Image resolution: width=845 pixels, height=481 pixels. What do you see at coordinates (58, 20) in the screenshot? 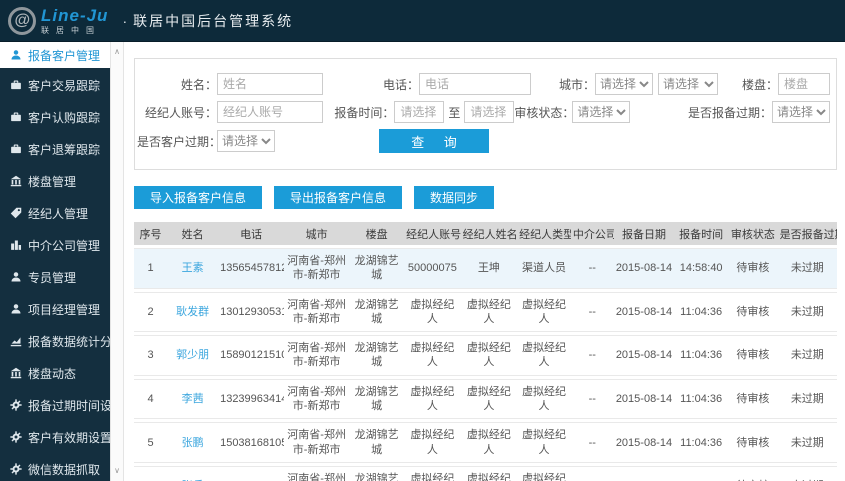
I see `brand-logo: @ Line-Ju 联居中国` at bounding box center [58, 20].